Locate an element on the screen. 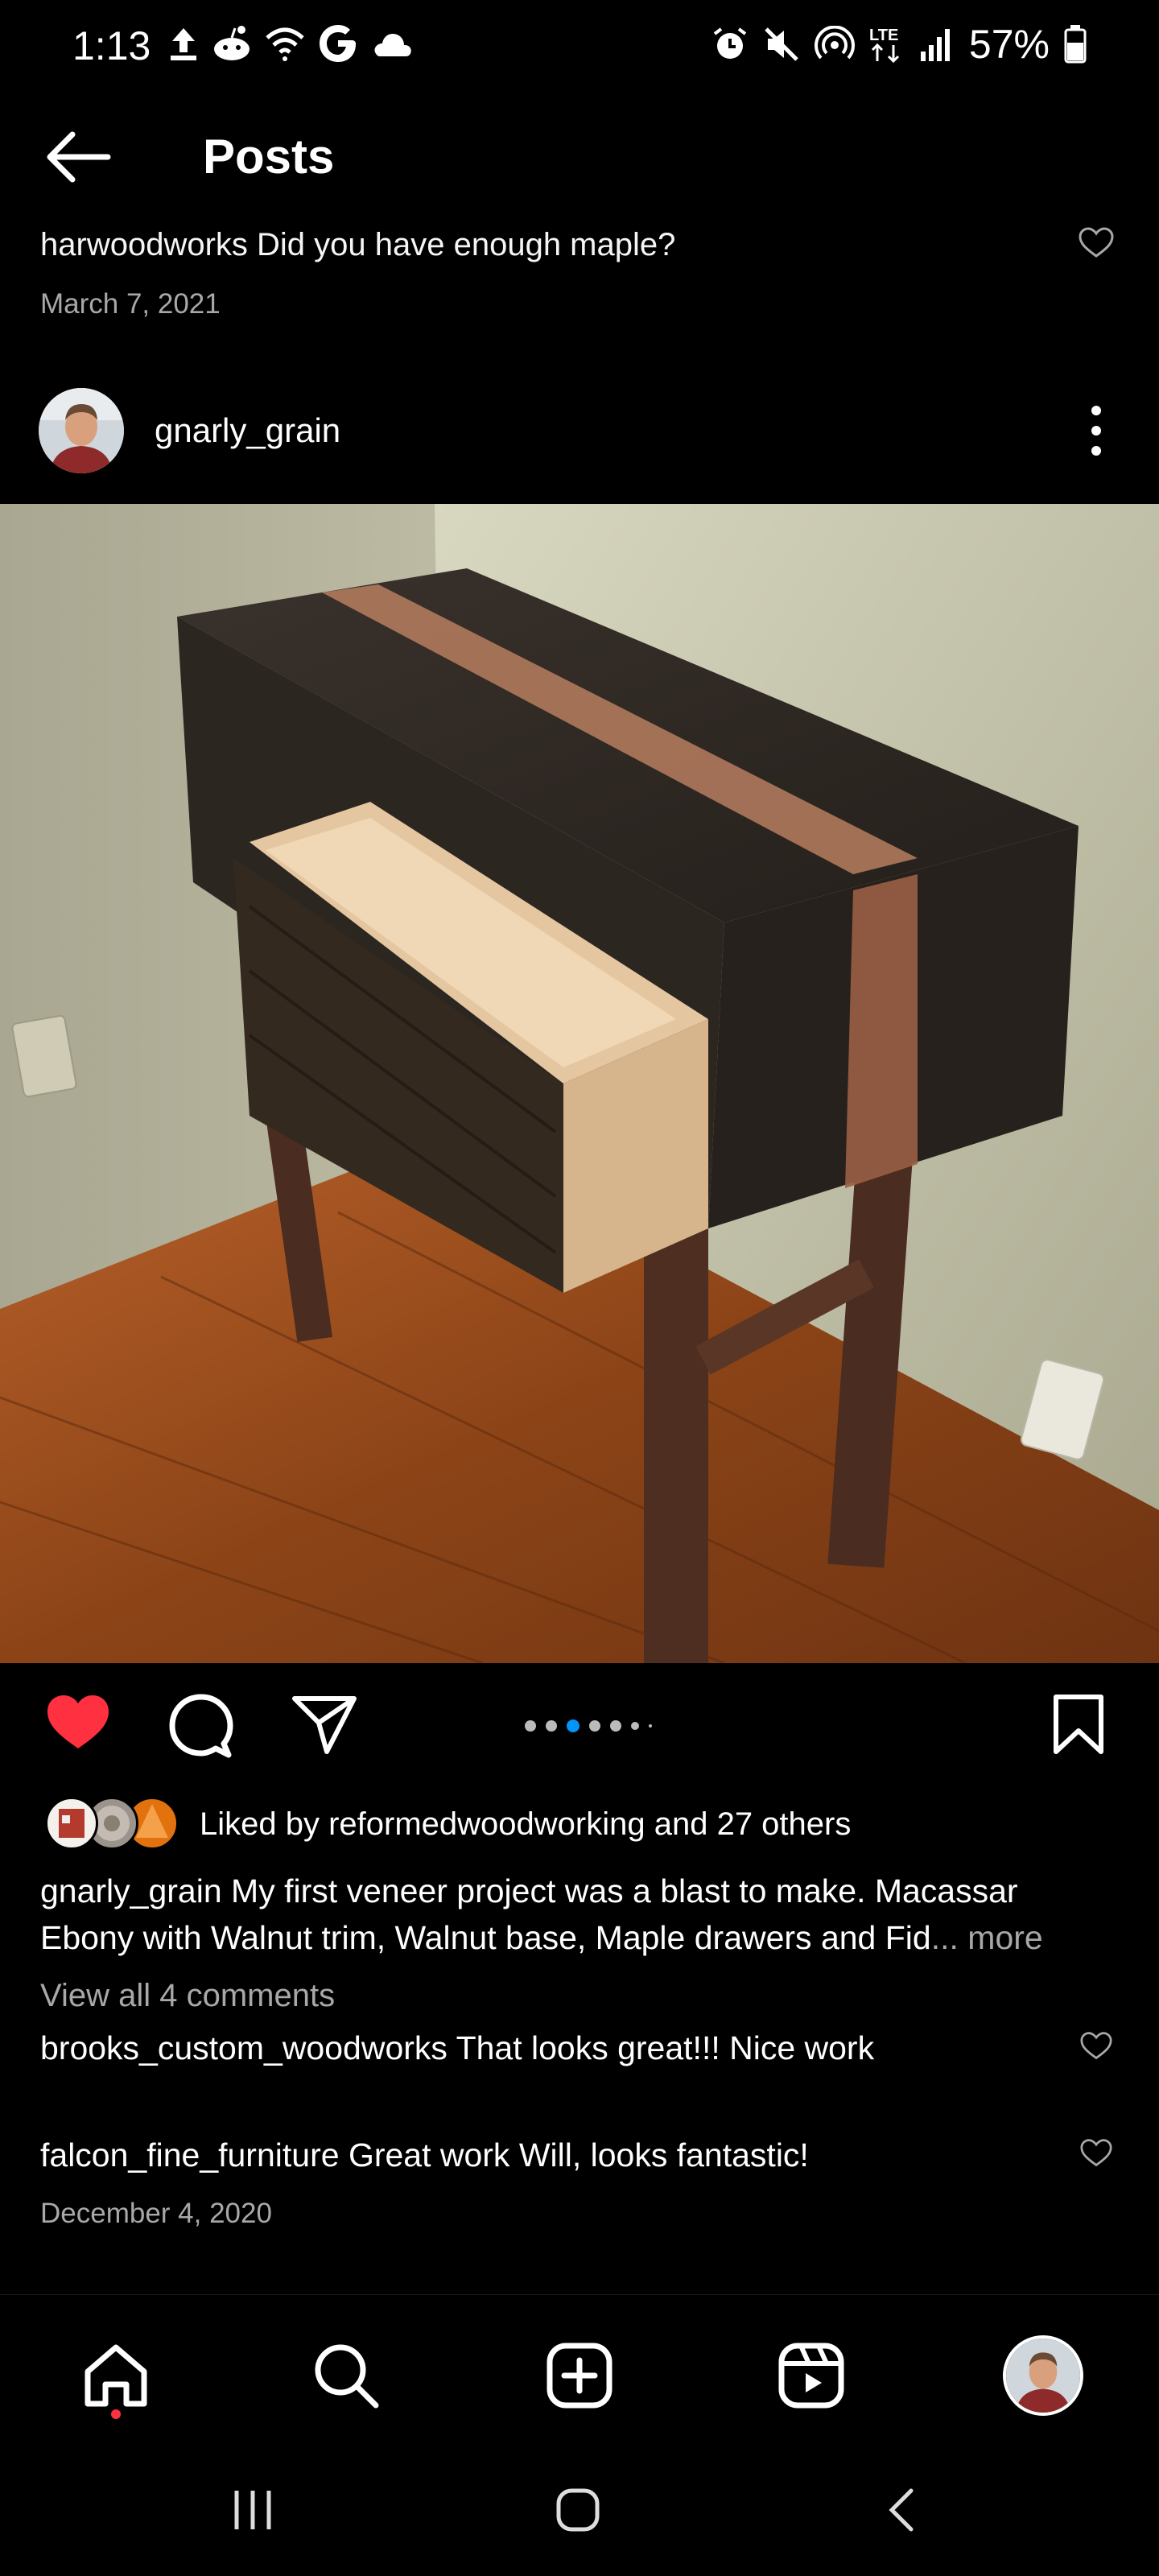 Image resolution: width=1159 pixels, height=2576 pixels. nav-reels is located at coordinates (811, 2375).